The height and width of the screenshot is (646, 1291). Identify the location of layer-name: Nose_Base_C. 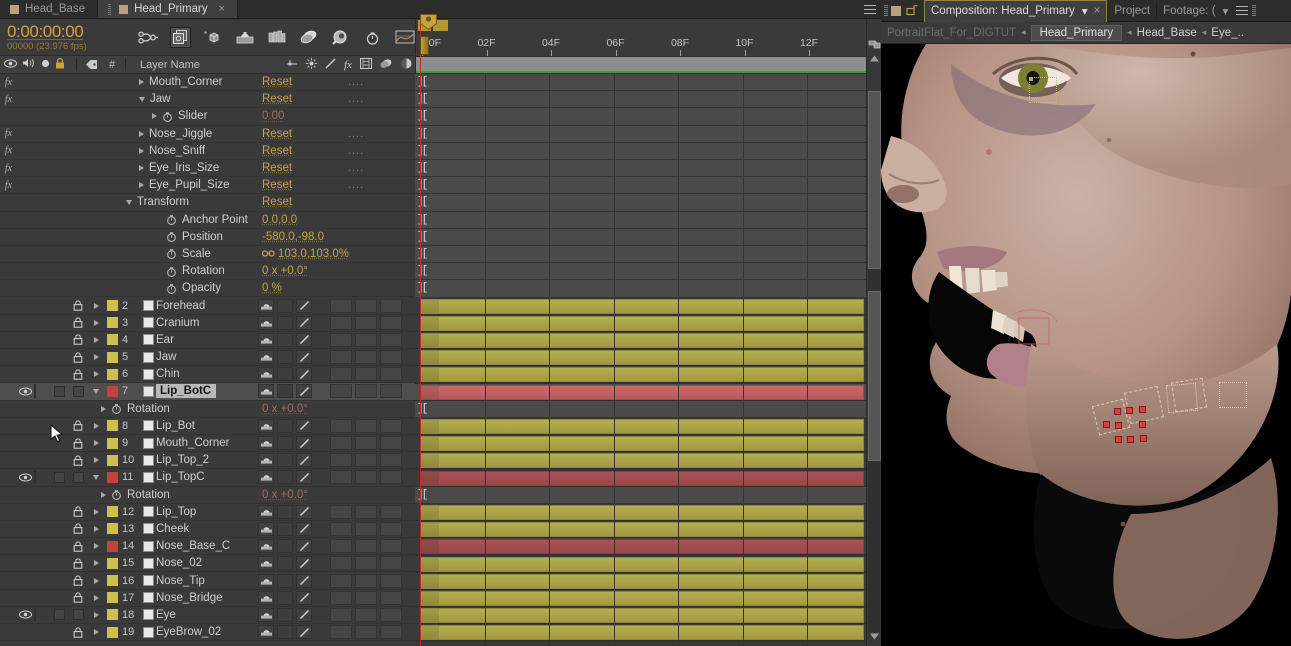
(193, 546).